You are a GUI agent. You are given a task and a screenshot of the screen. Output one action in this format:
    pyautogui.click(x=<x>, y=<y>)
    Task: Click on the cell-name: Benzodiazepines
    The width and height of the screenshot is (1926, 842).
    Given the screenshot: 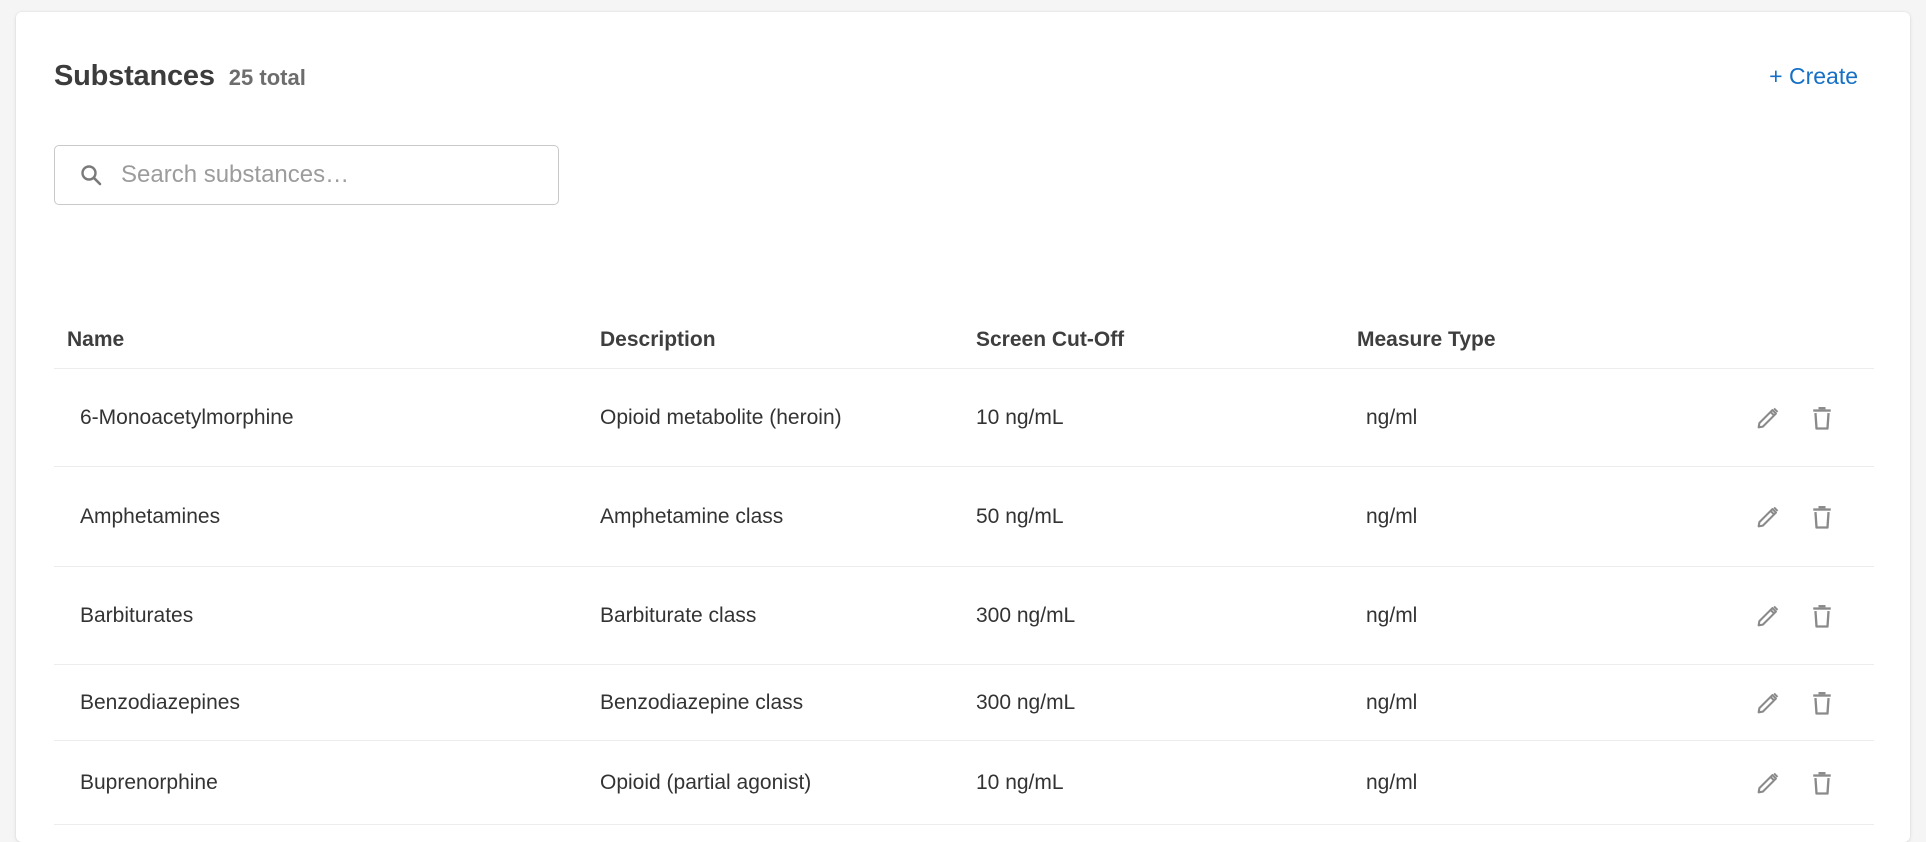 What is the action you would take?
    pyautogui.click(x=327, y=702)
    